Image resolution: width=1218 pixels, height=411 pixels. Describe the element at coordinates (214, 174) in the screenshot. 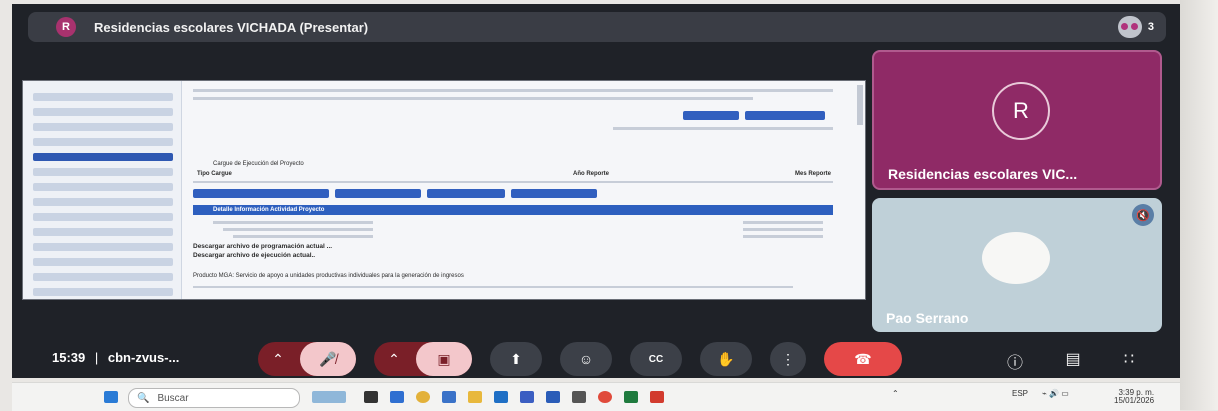

I see `slide-col-tipo: Tipo Cargue` at that location.